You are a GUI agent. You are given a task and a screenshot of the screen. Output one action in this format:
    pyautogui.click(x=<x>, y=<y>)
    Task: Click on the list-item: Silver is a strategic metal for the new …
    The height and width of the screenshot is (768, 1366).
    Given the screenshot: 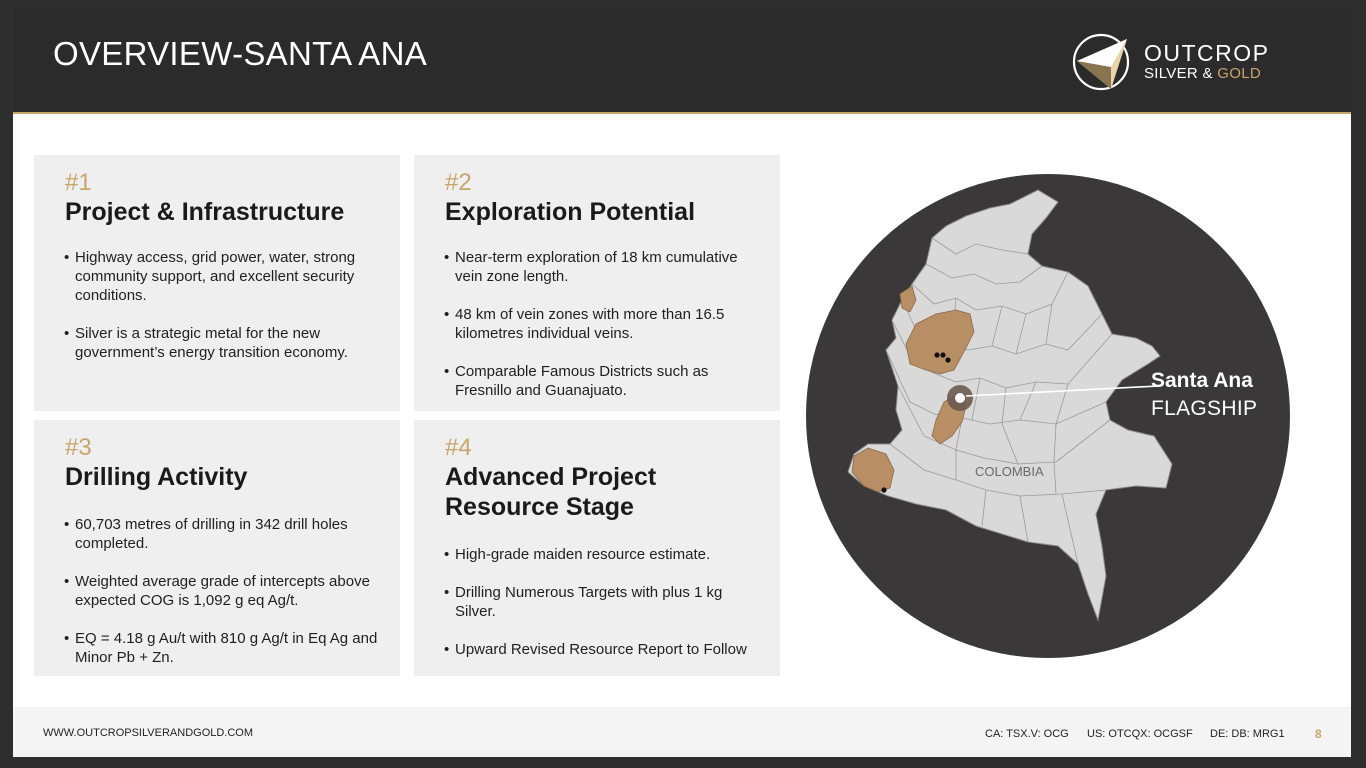 What is the action you would take?
    pyautogui.click(x=224, y=343)
    